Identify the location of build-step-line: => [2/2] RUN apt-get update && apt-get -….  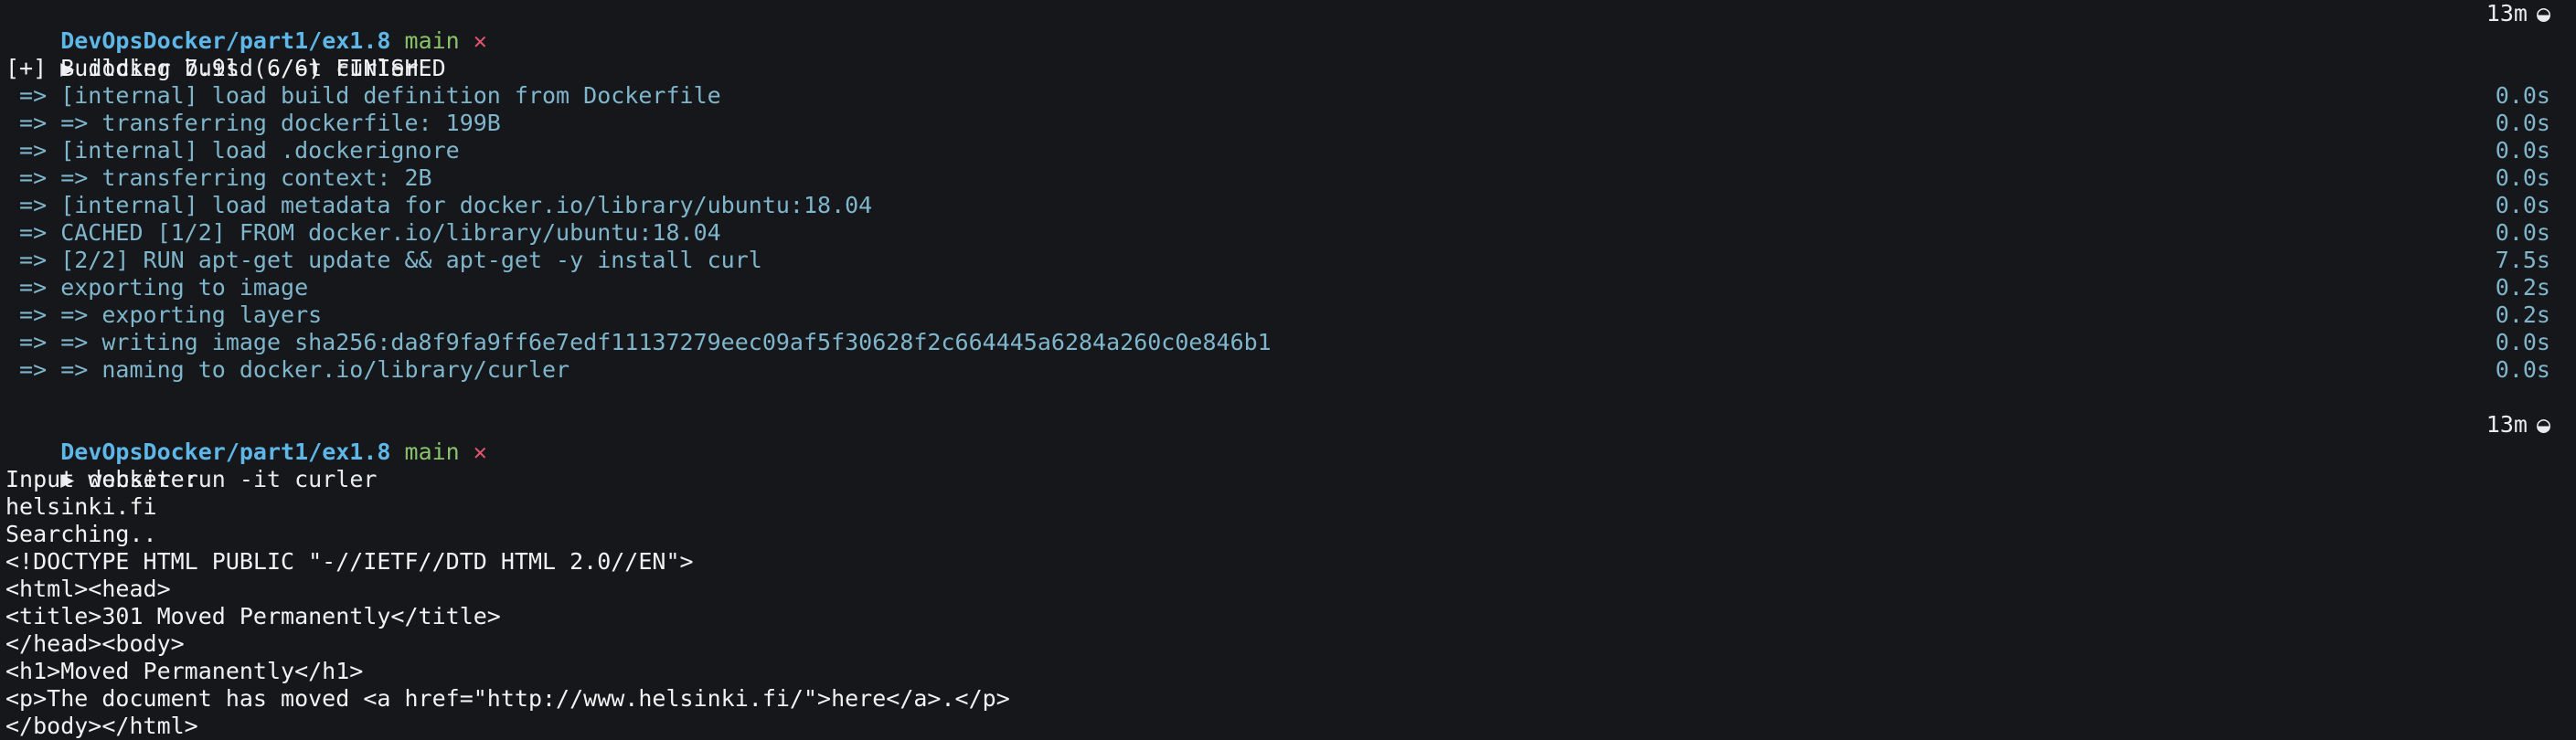
(1277, 260).